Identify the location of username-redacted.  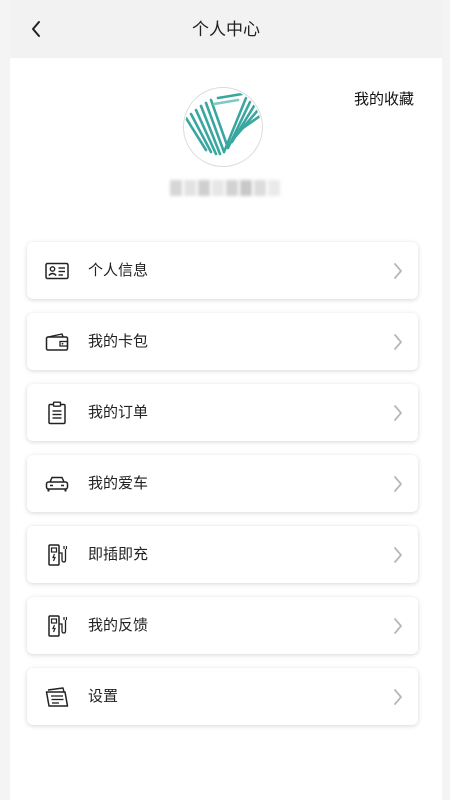
(230, 188).